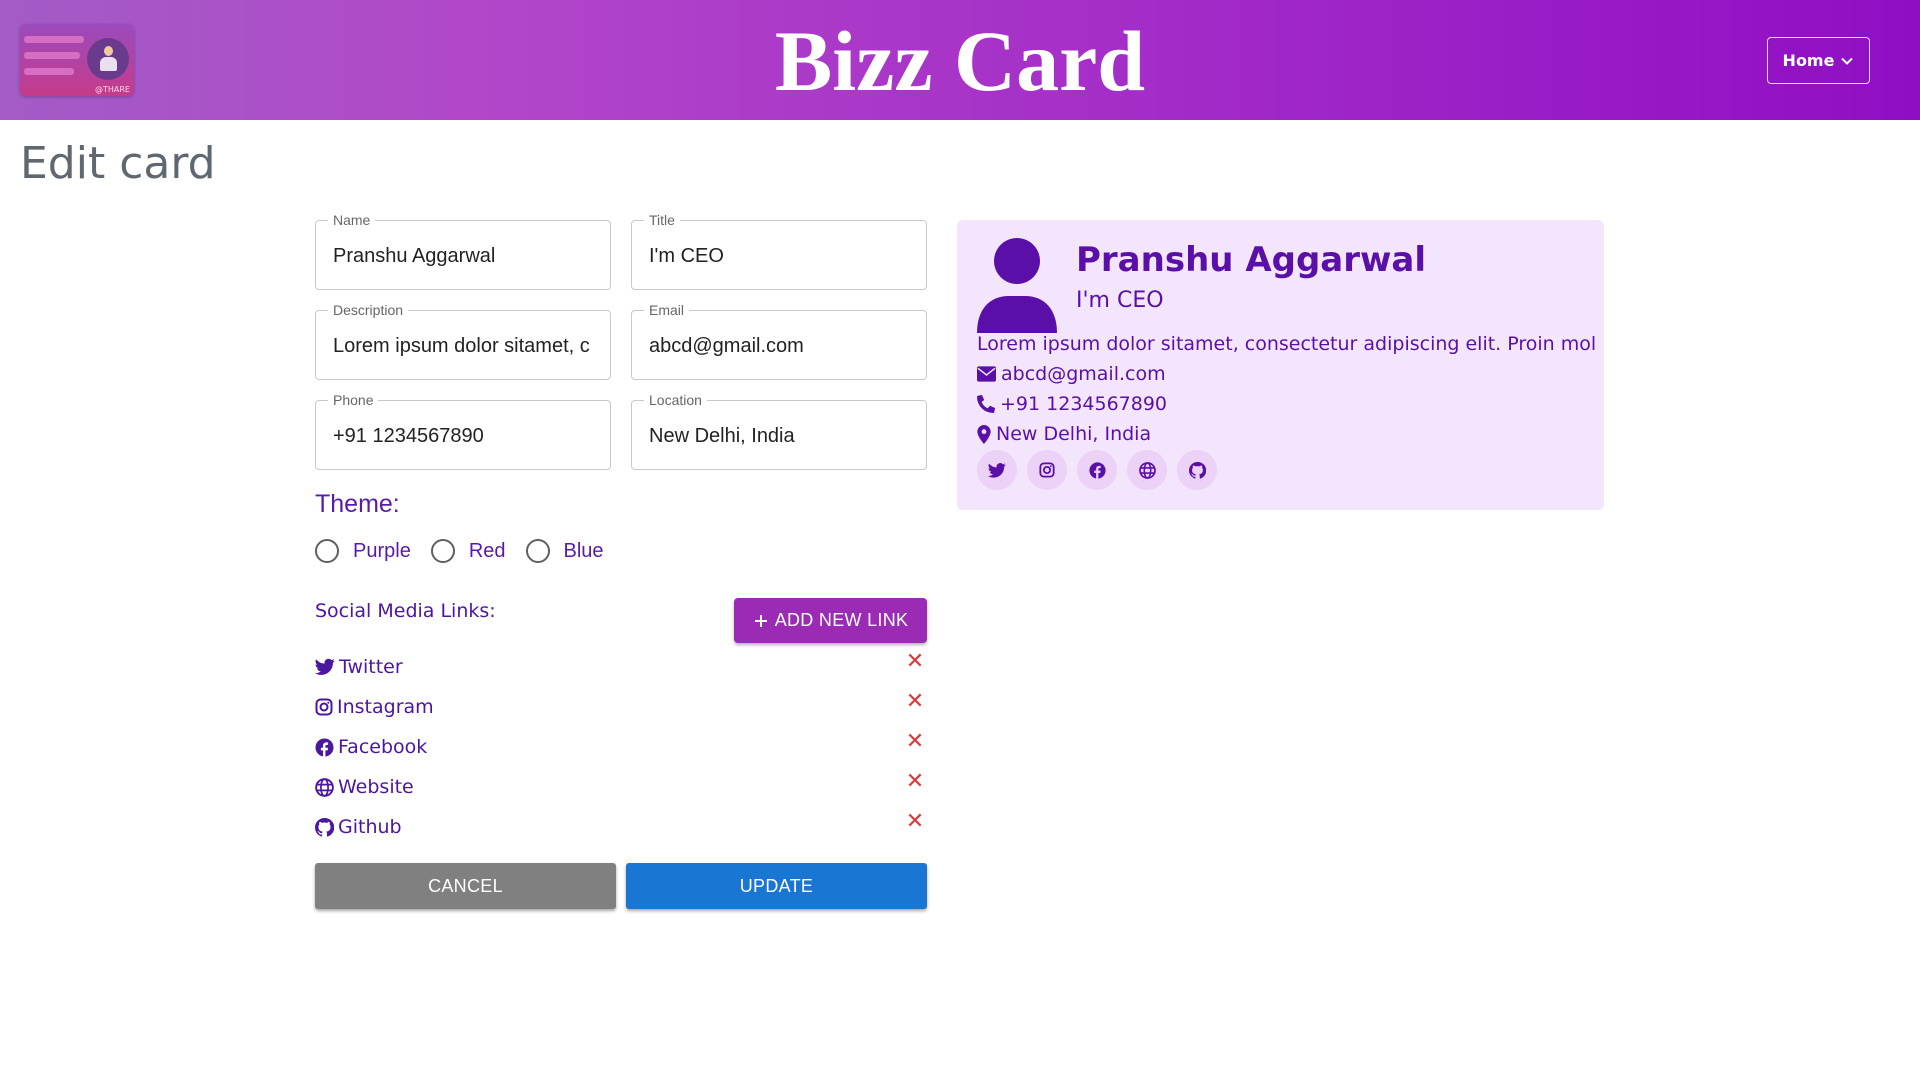  Describe the element at coordinates (537, 551) in the screenshot. I see `theme-radio-blue` at that location.